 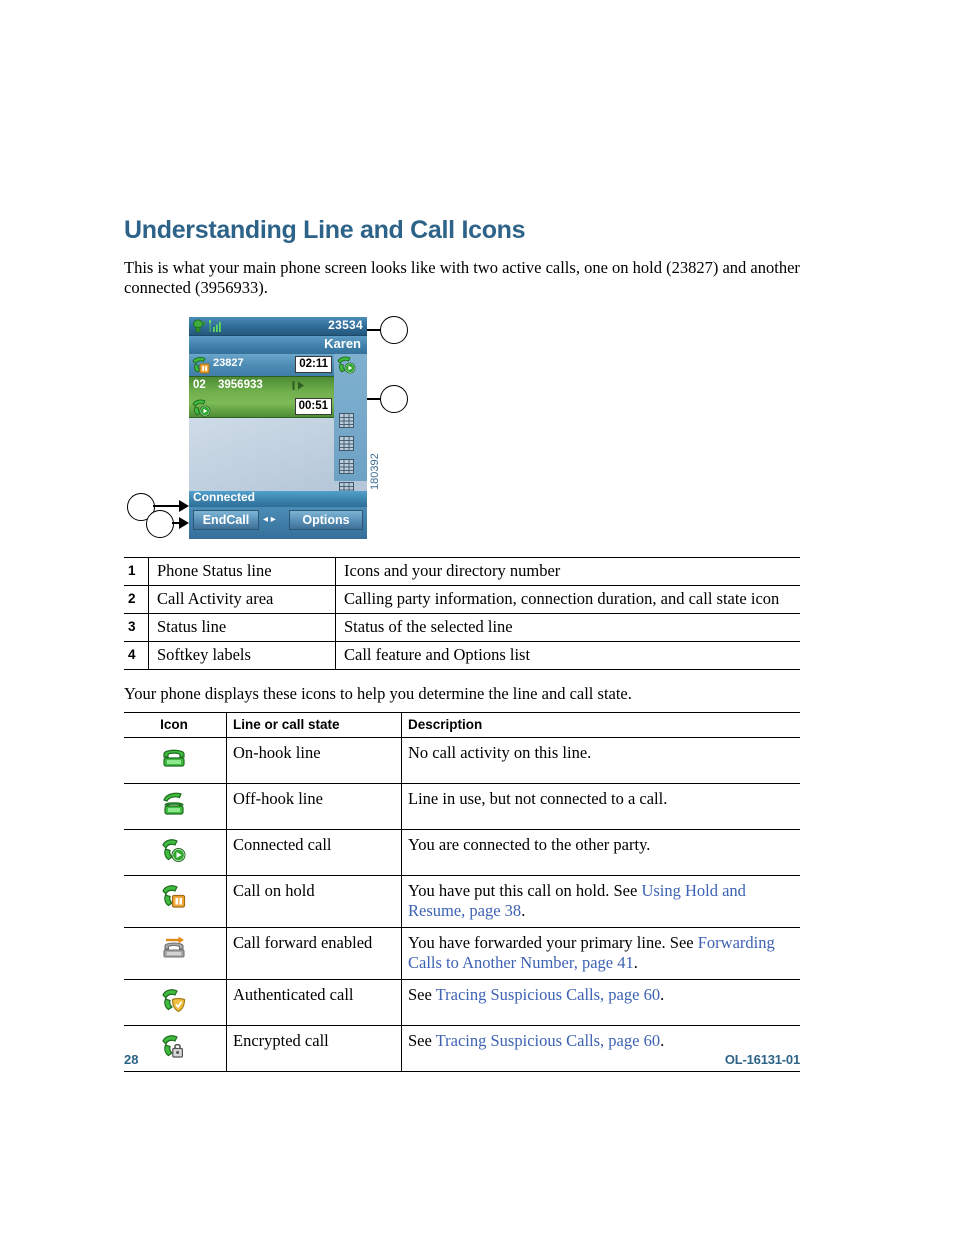 What do you see at coordinates (422, 994) in the screenshot?
I see `desc-text: See` at bounding box center [422, 994].